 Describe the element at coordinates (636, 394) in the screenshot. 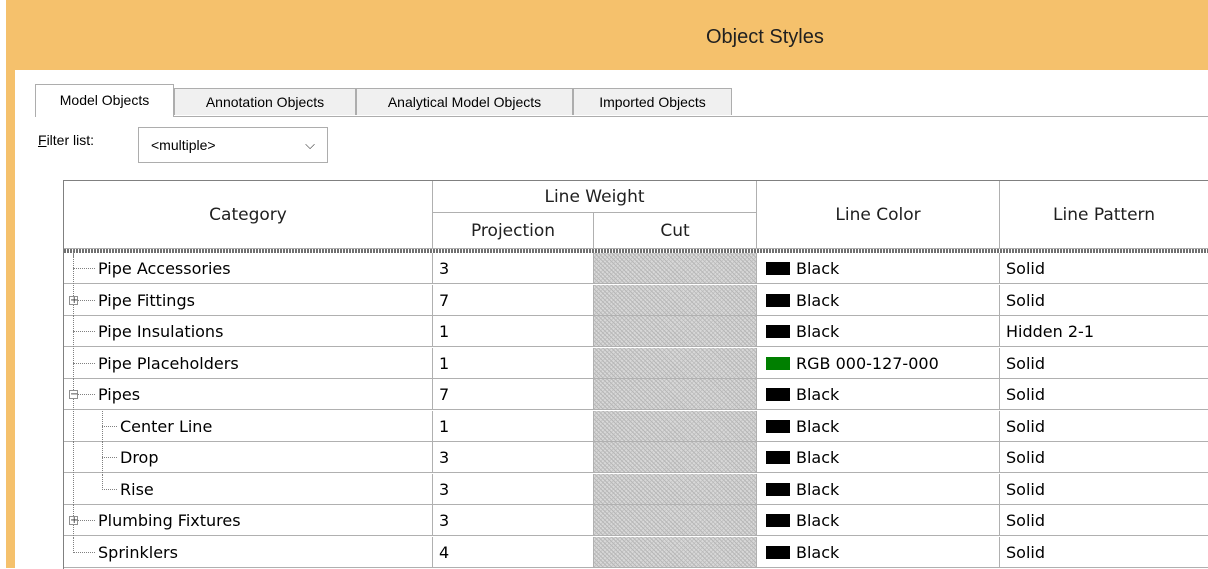

I see `table-row: − Pipes 7 Black Solid` at that location.